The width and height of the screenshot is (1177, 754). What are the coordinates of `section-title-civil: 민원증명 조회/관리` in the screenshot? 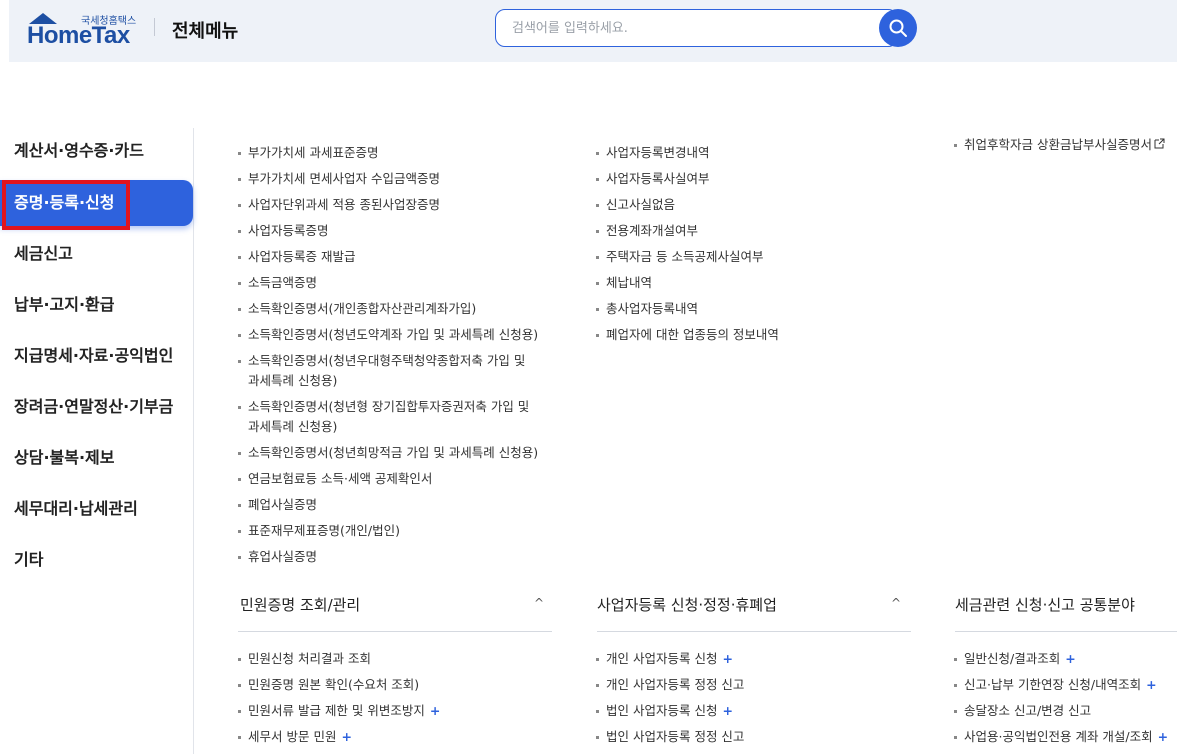 It's located at (300, 605).